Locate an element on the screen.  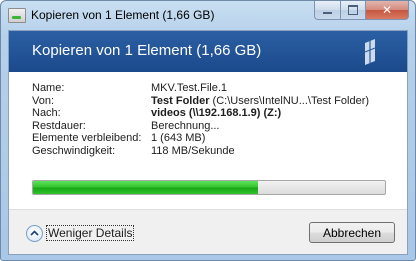
maximize-button is located at coordinates (353, 10).